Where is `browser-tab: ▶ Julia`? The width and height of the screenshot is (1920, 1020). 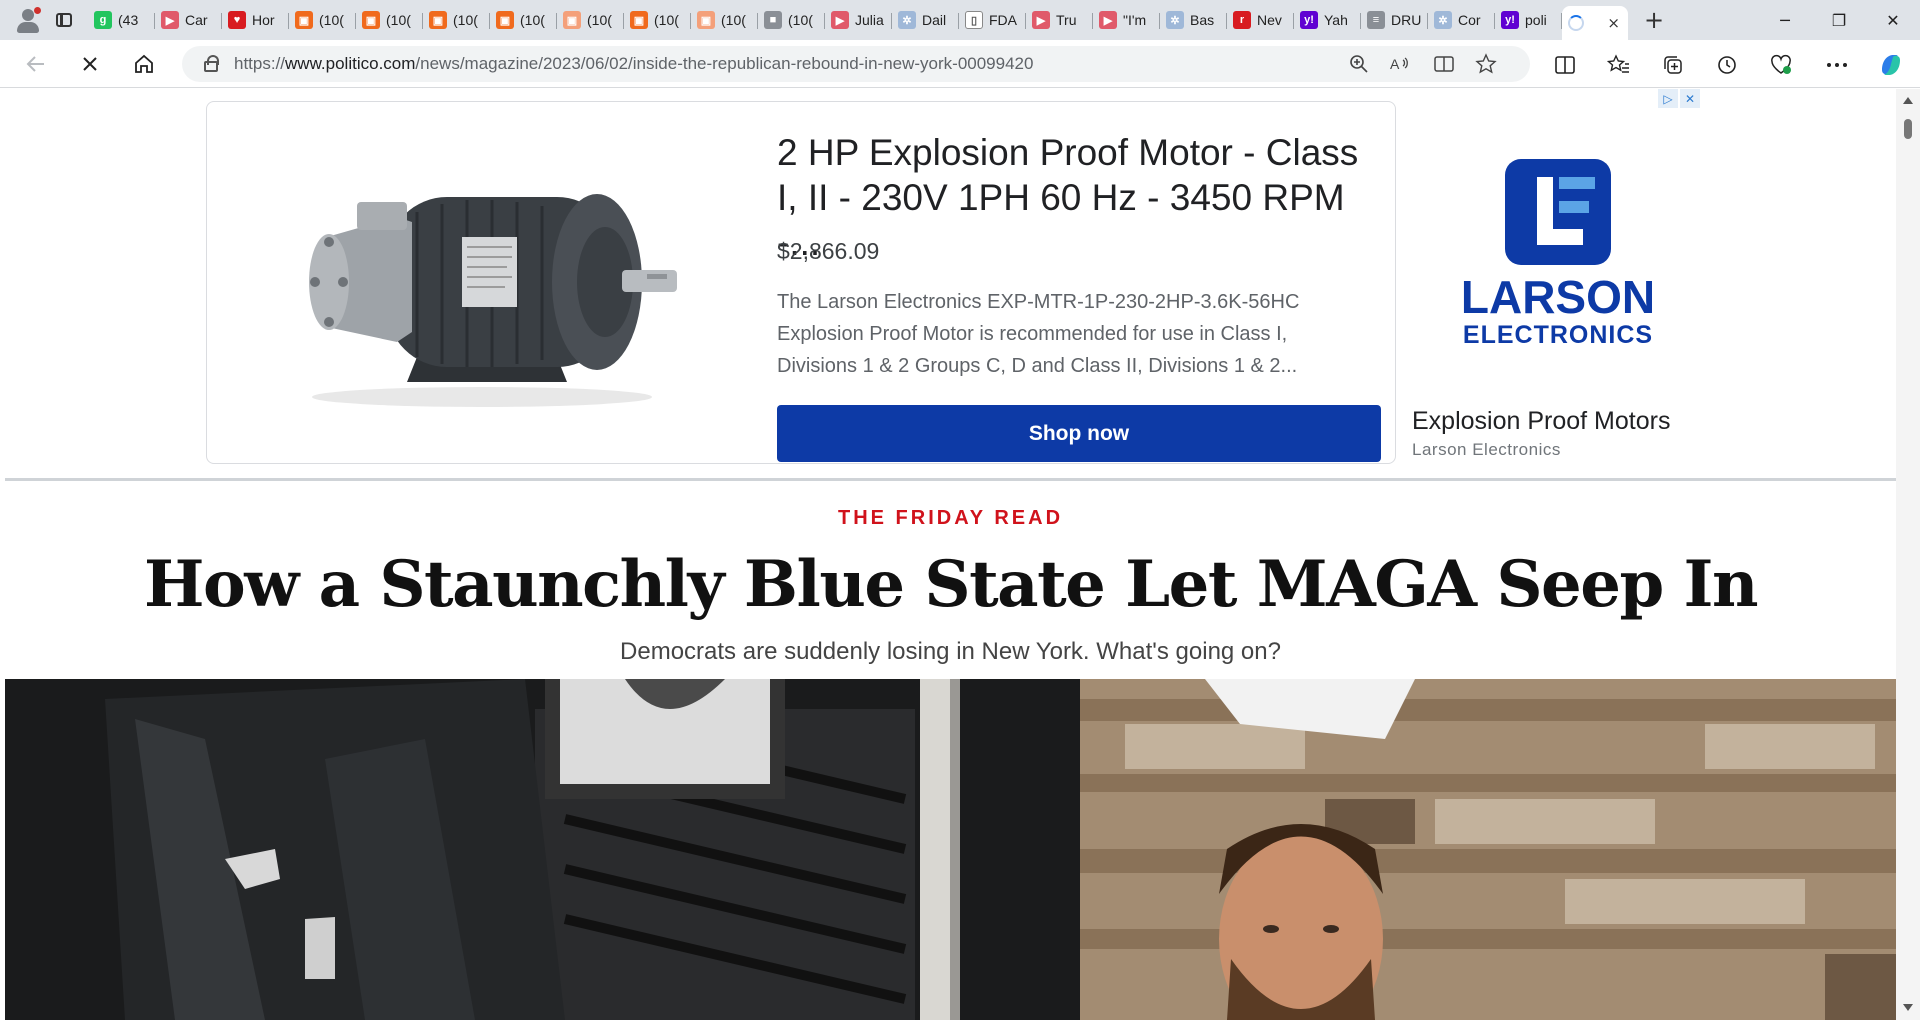
browser-tab: ▶ Julia is located at coordinates (858, 20).